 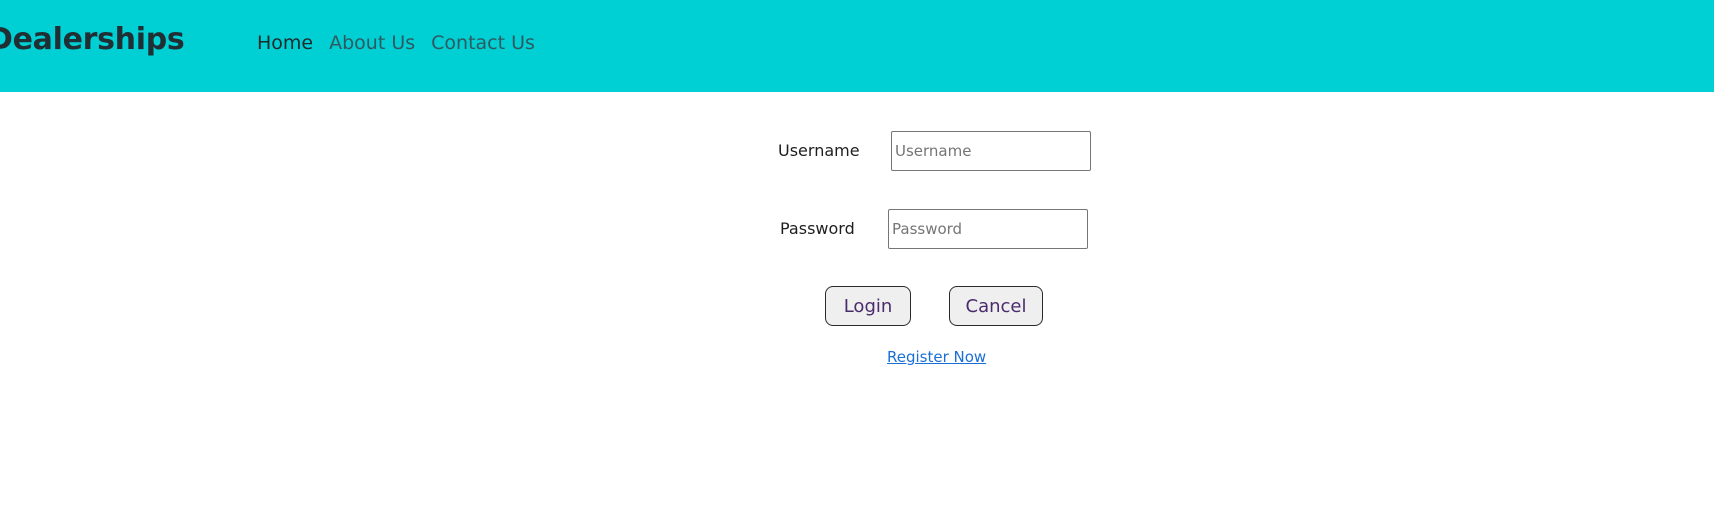 I want to click on nav-link-contact-us: Contact Us, so click(x=483, y=43).